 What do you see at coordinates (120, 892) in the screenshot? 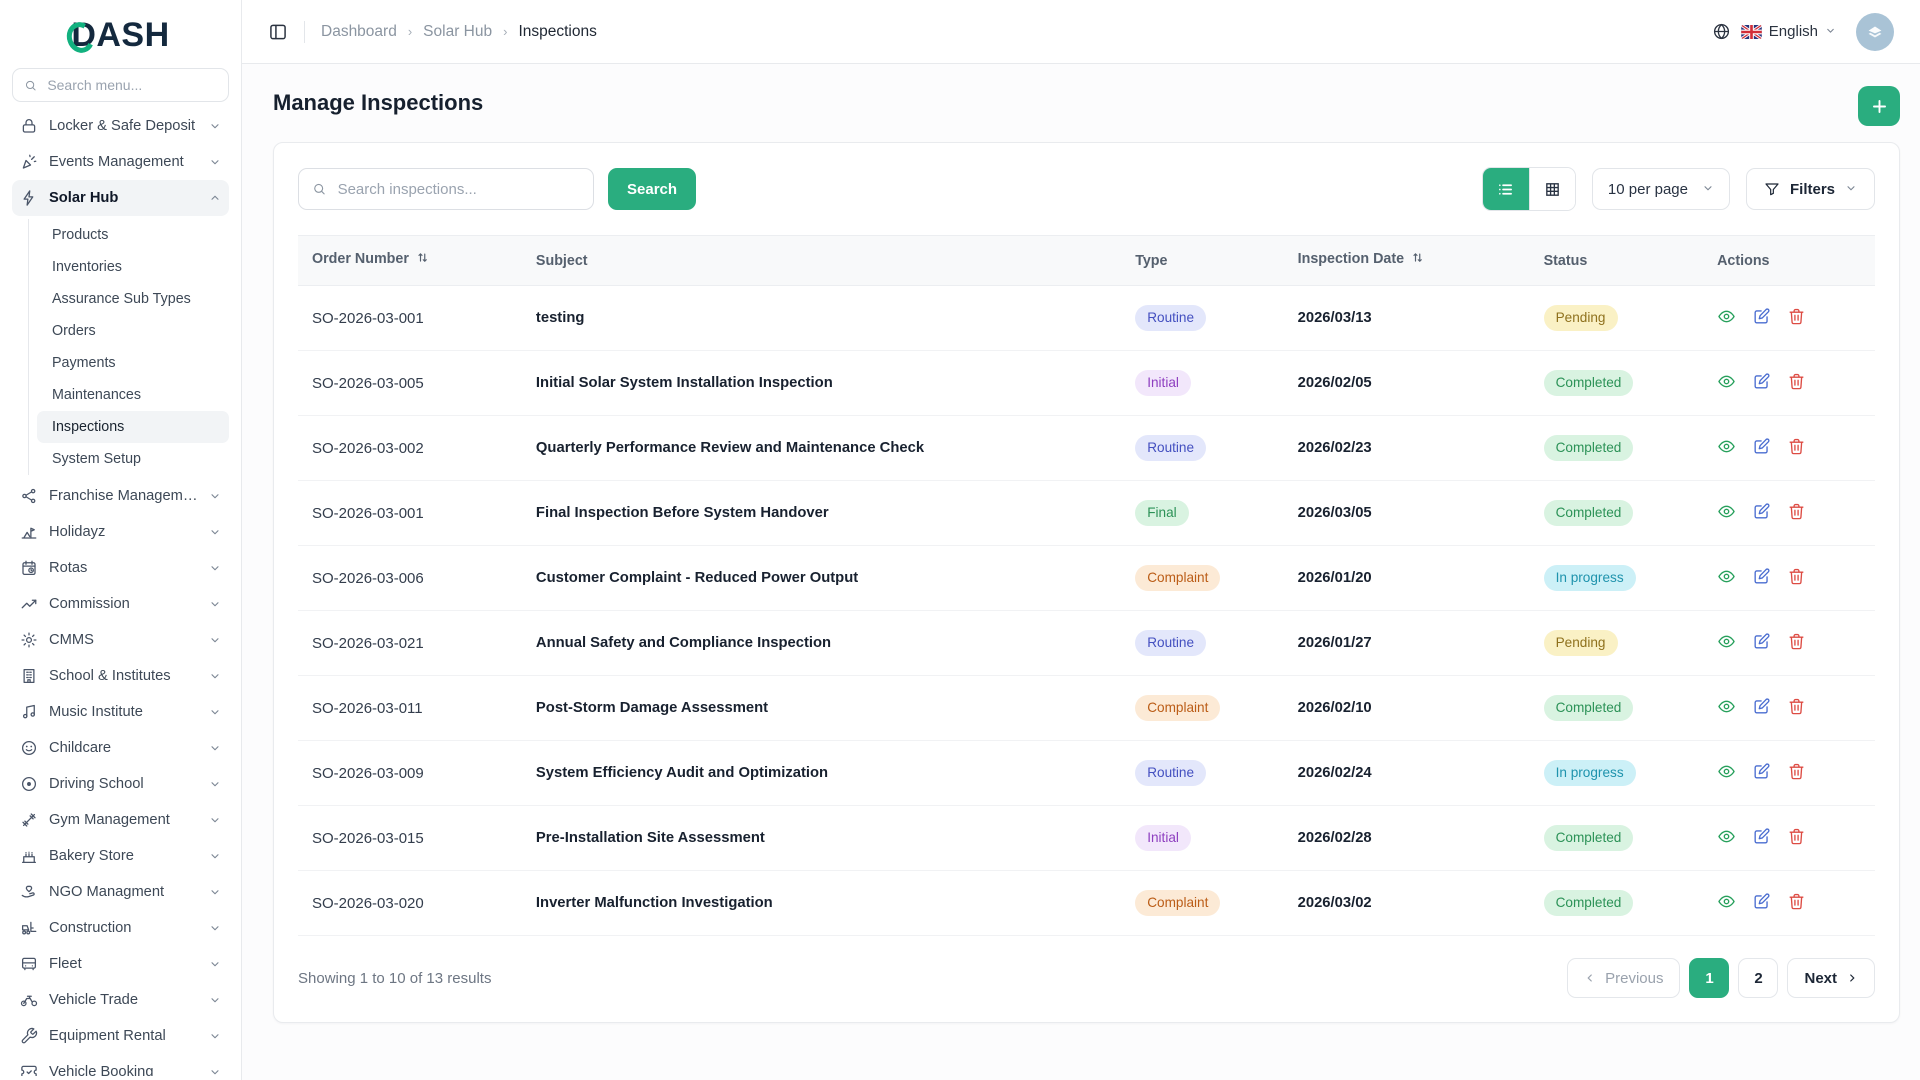
I see `sidebar-item-ngo-managment: NGO Managment` at bounding box center [120, 892].